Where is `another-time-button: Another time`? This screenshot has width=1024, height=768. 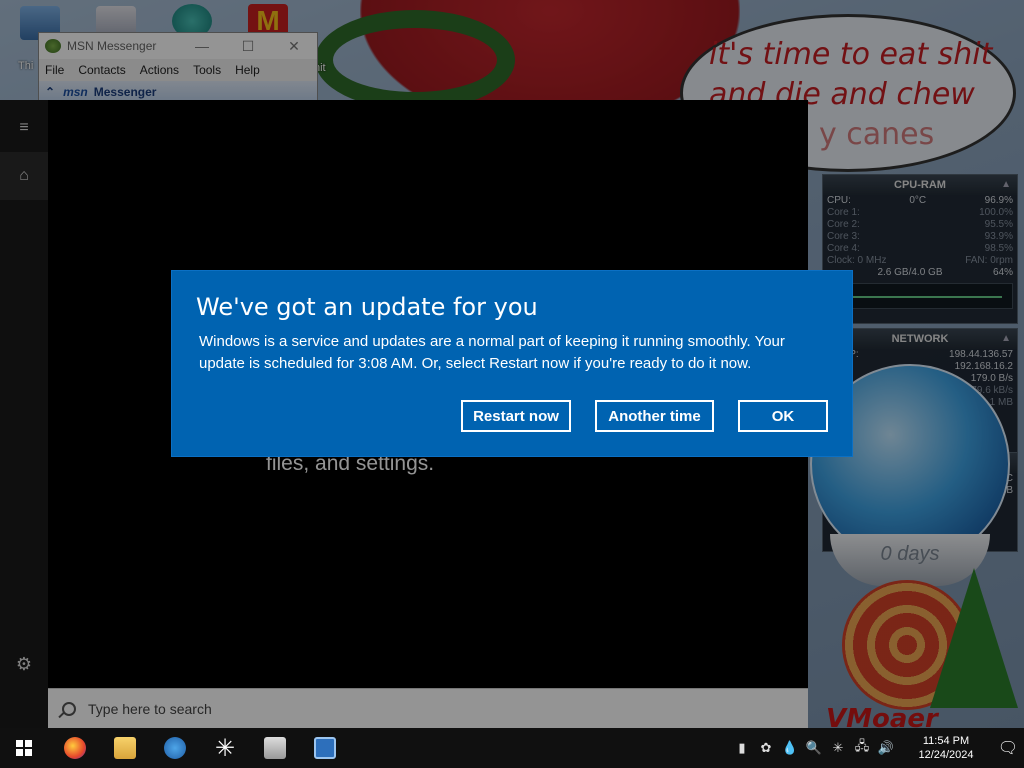 another-time-button: Another time is located at coordinates (654, 416).